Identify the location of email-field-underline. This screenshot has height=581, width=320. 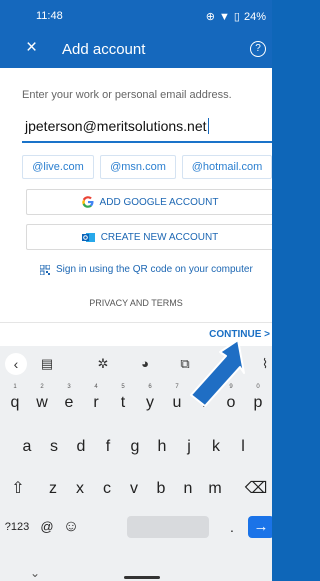
(147, 142).